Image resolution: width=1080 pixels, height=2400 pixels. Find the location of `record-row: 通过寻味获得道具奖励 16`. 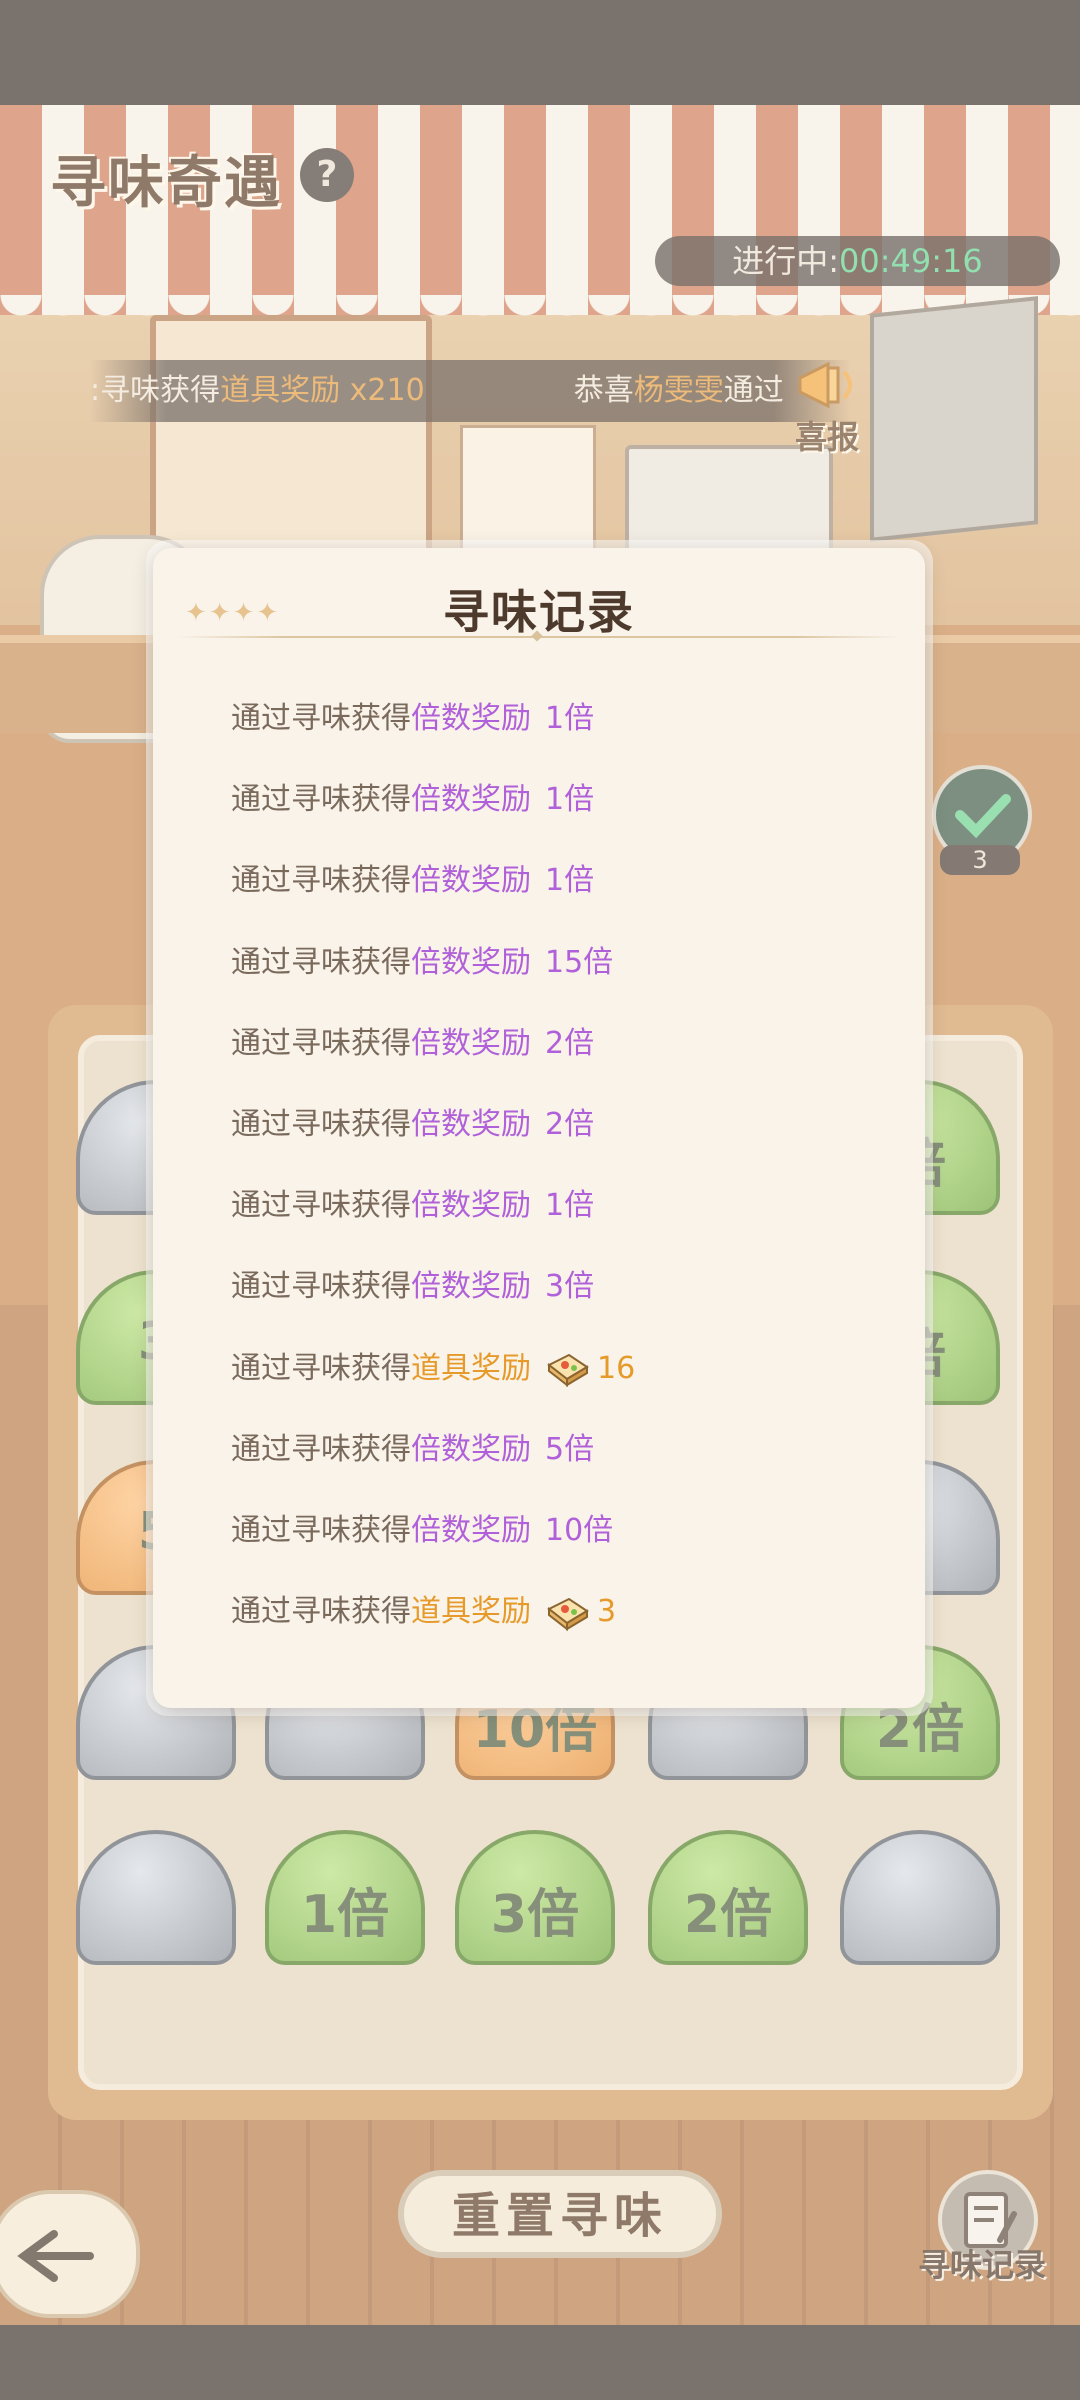

record-row: 通过寻味获得道具奖励 16 is located at coordinates (551, 1384).